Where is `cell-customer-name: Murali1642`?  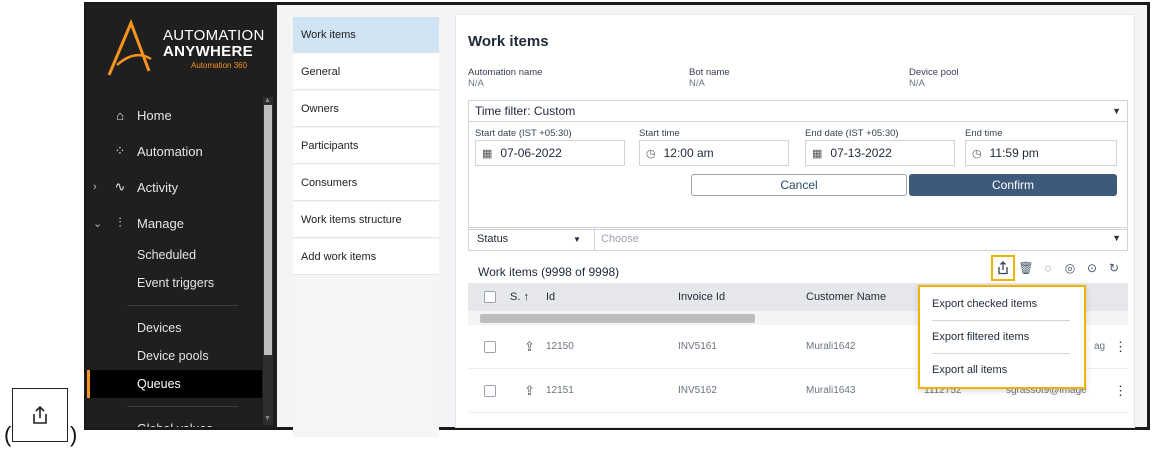
cell-customer-name: Murali1642 is located at coordinates (831, 346).